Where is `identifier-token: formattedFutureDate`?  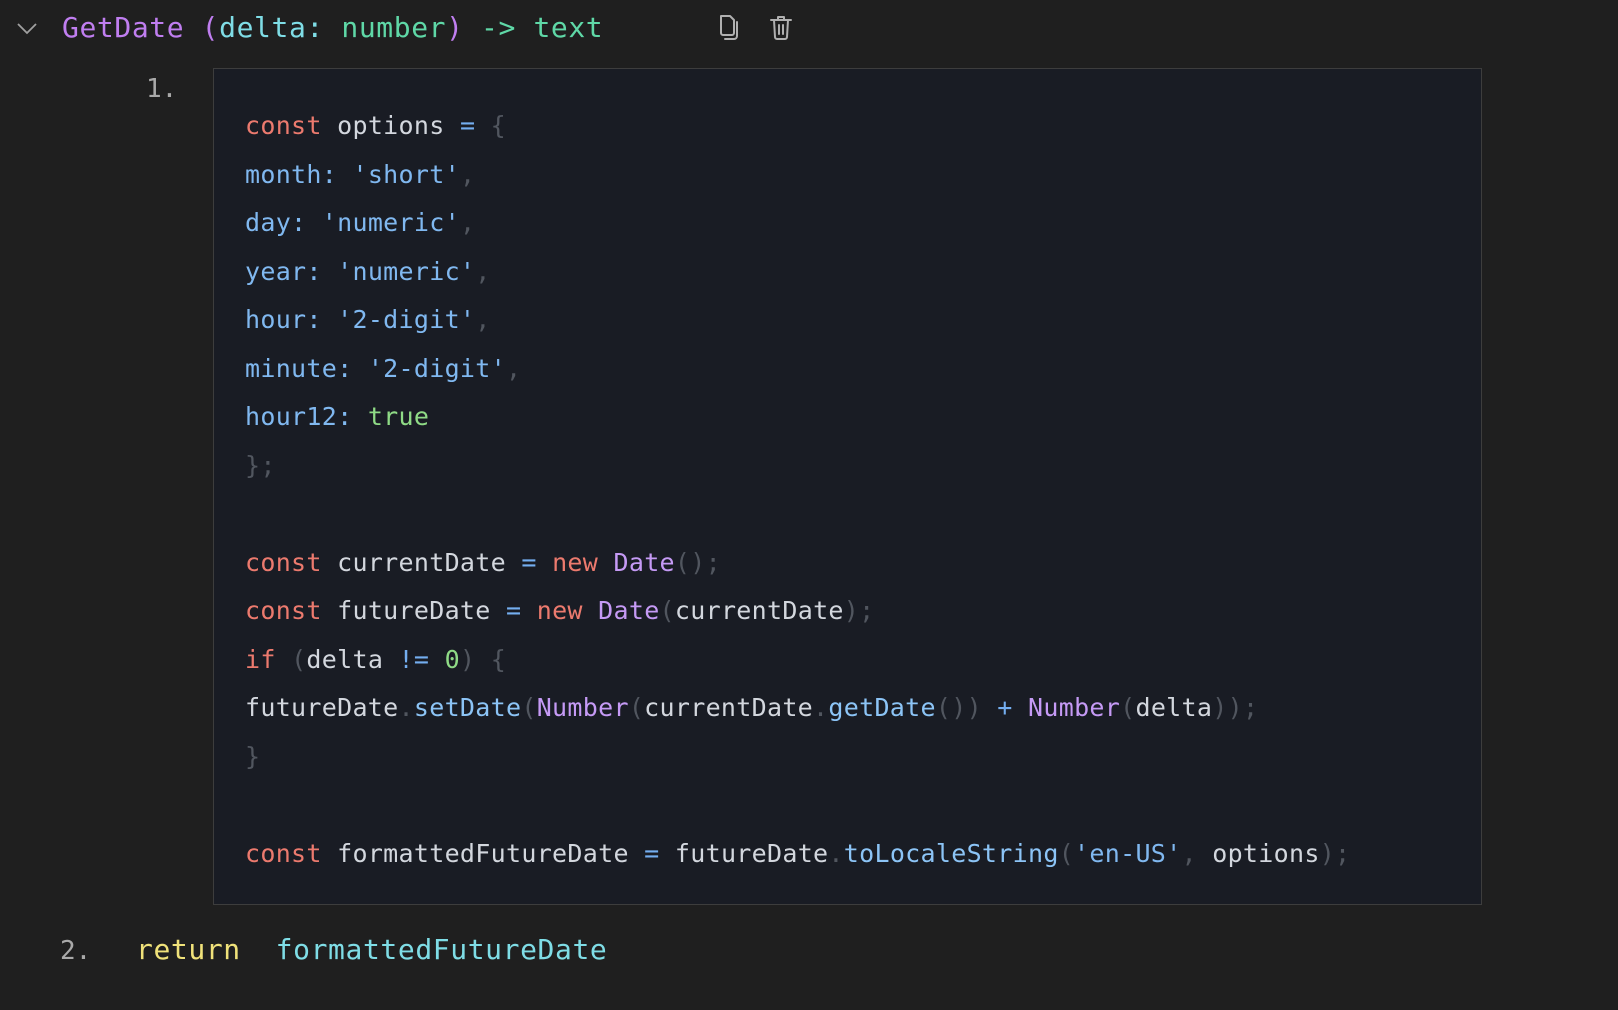
identifier-token: formattedFutureDate is located at coordinates (483, 853).